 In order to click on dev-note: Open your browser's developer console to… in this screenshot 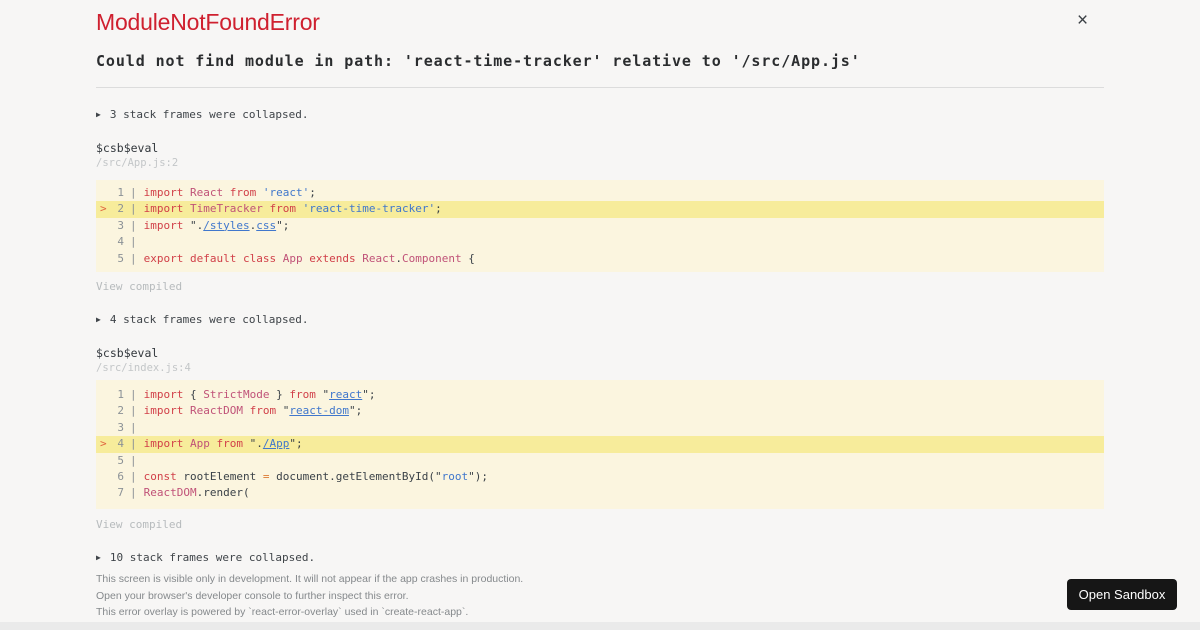, I will do `click(252, 596)`.